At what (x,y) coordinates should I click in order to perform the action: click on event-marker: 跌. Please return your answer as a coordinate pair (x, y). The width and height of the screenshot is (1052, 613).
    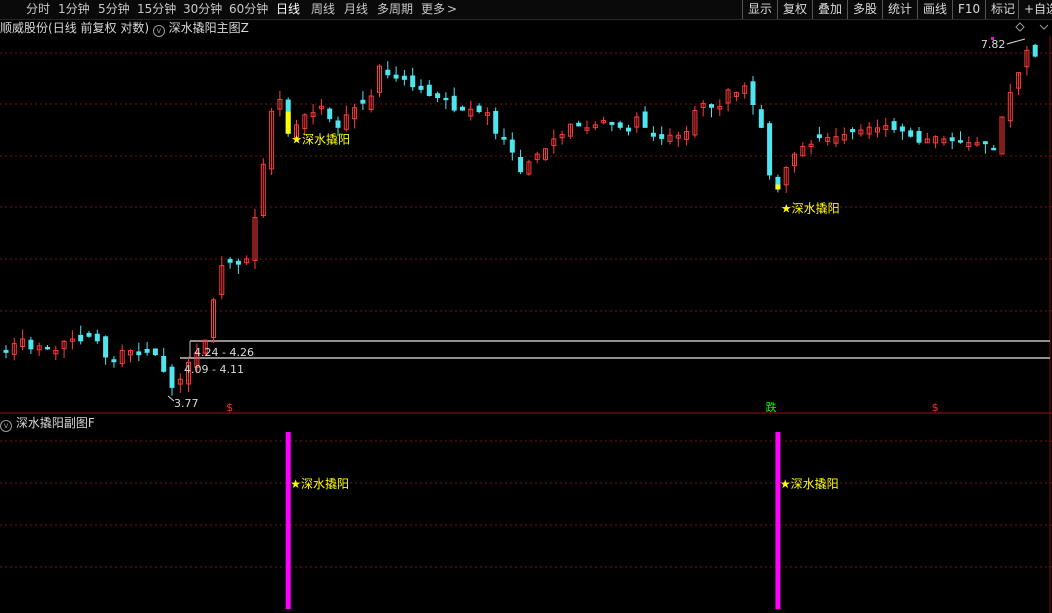
    Looking at the image, I should click on (771, 407).